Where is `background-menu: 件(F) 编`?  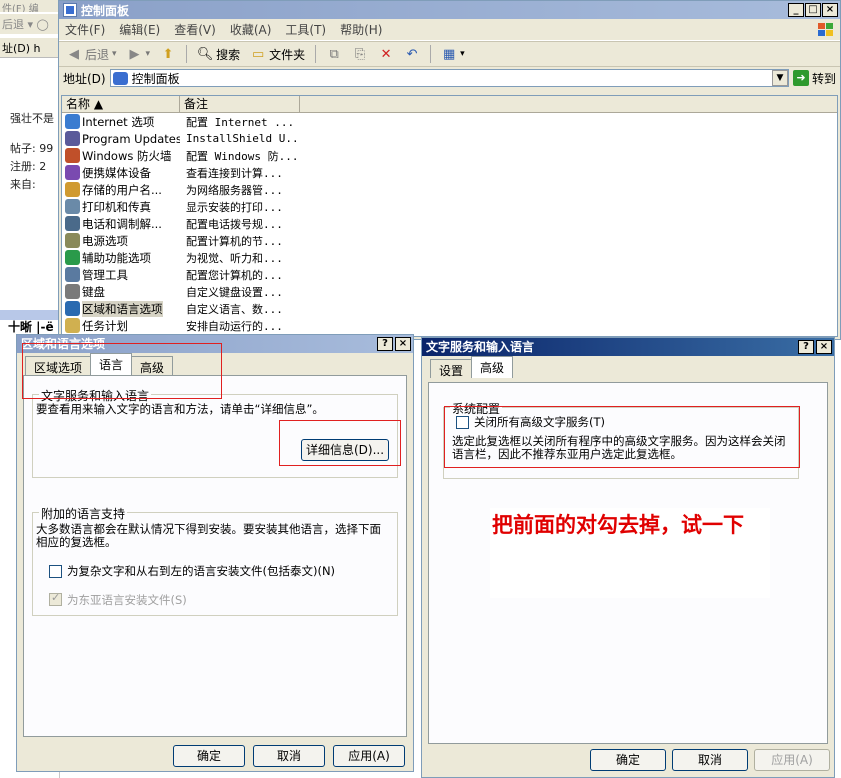 background-menu: 件(F) 编 is located at coordinates (30, 6).